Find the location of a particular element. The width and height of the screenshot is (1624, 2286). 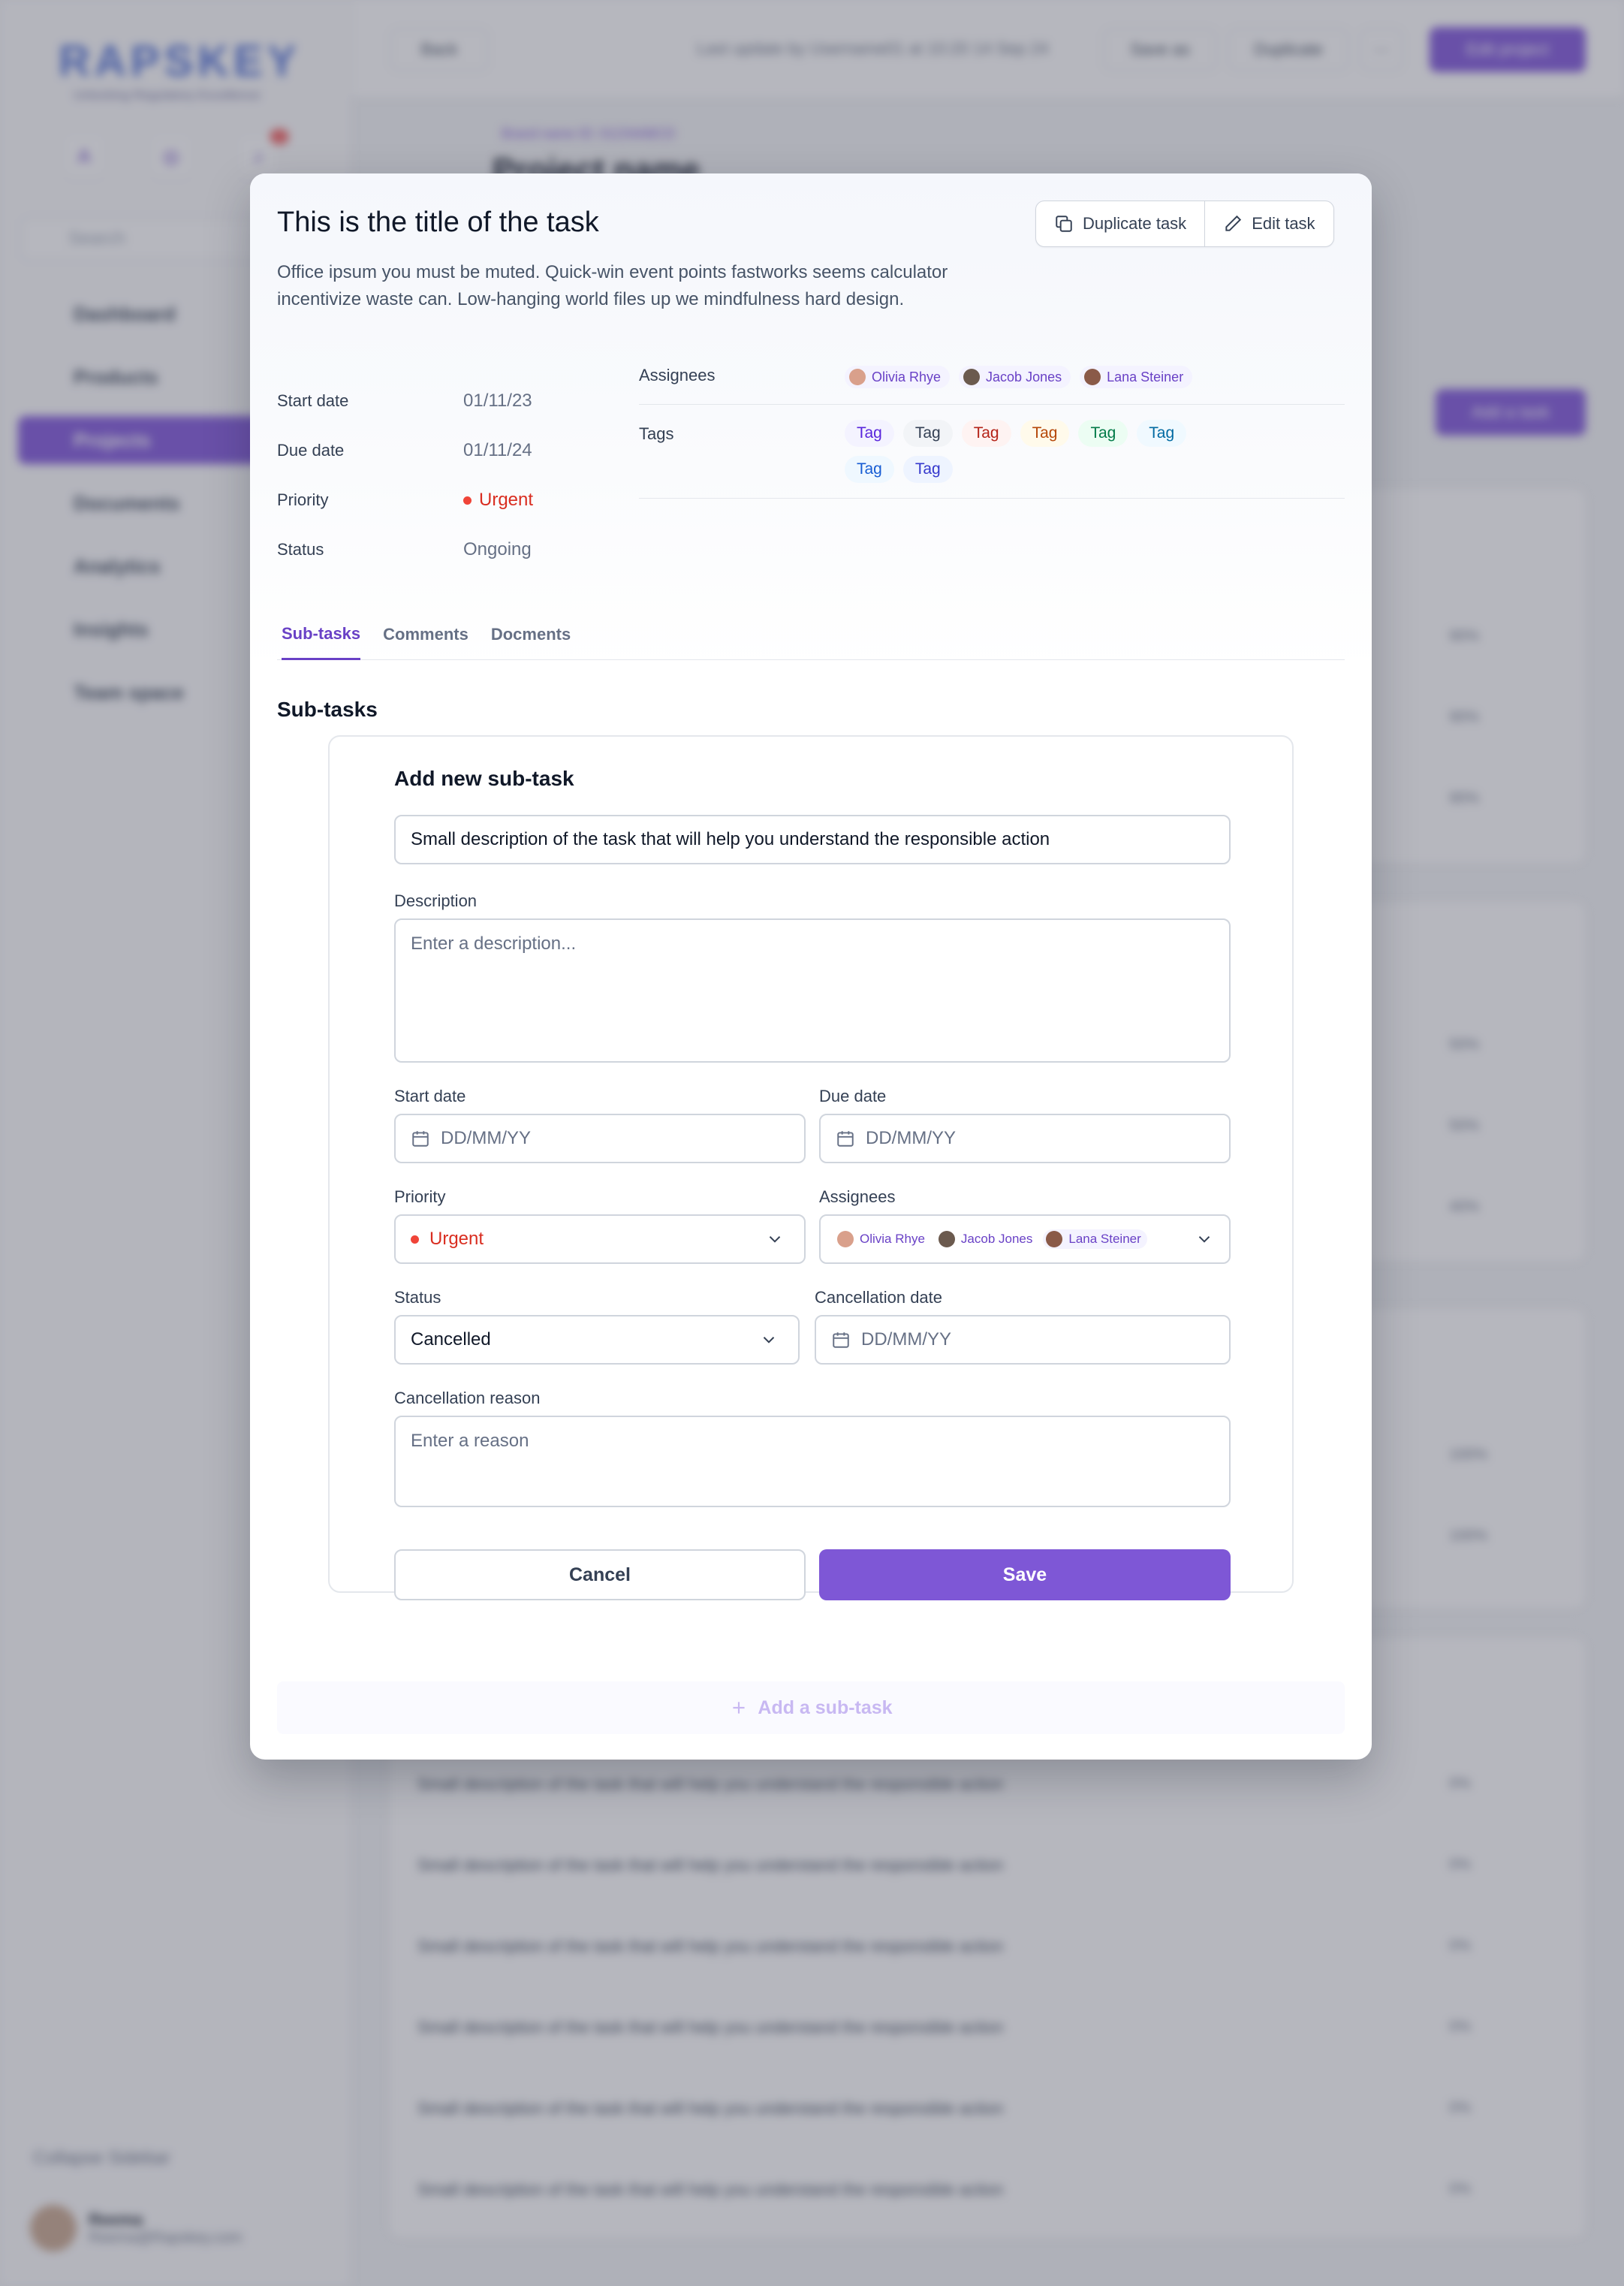

assignees-field-label: Assignees is located at coordinates (857, 1197).